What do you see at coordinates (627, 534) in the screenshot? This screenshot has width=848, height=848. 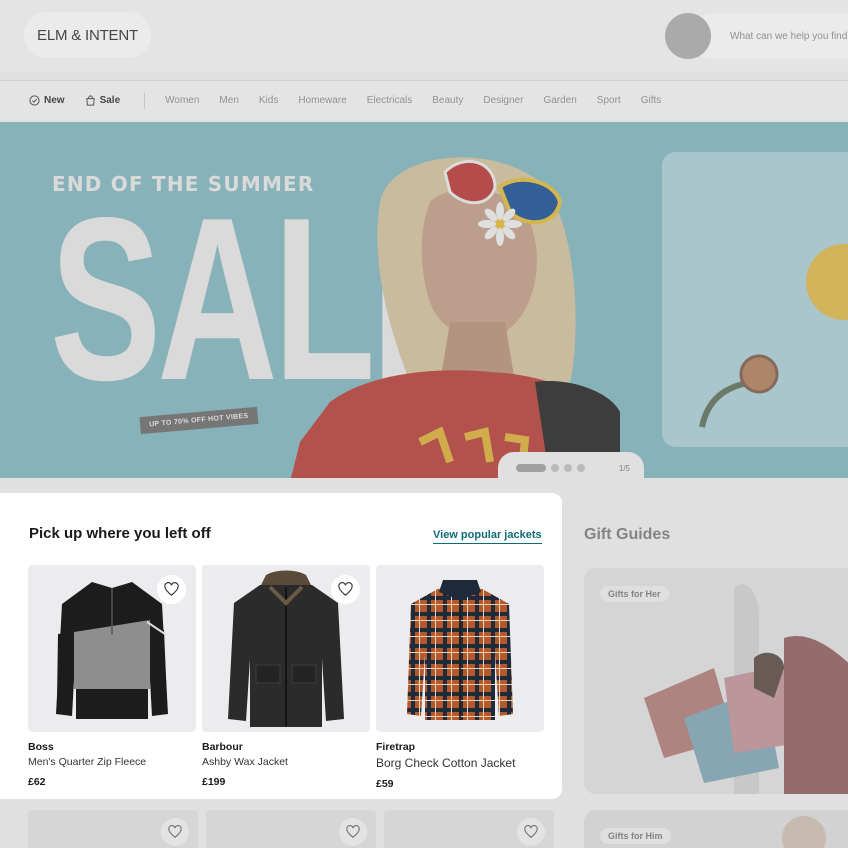 I see `gift-guides-title: Gift Guides` at bounding box center [627, 534].